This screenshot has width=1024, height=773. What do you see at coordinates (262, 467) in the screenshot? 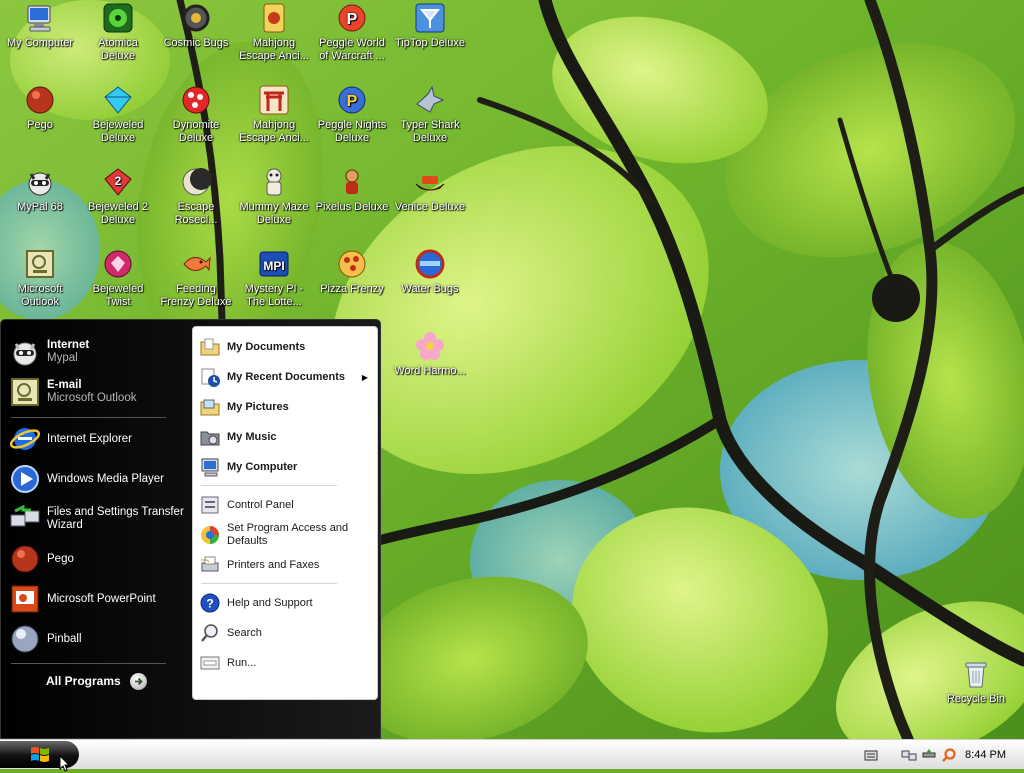
I see `start-place-label: My Computer` at bounding box center [262, 467].